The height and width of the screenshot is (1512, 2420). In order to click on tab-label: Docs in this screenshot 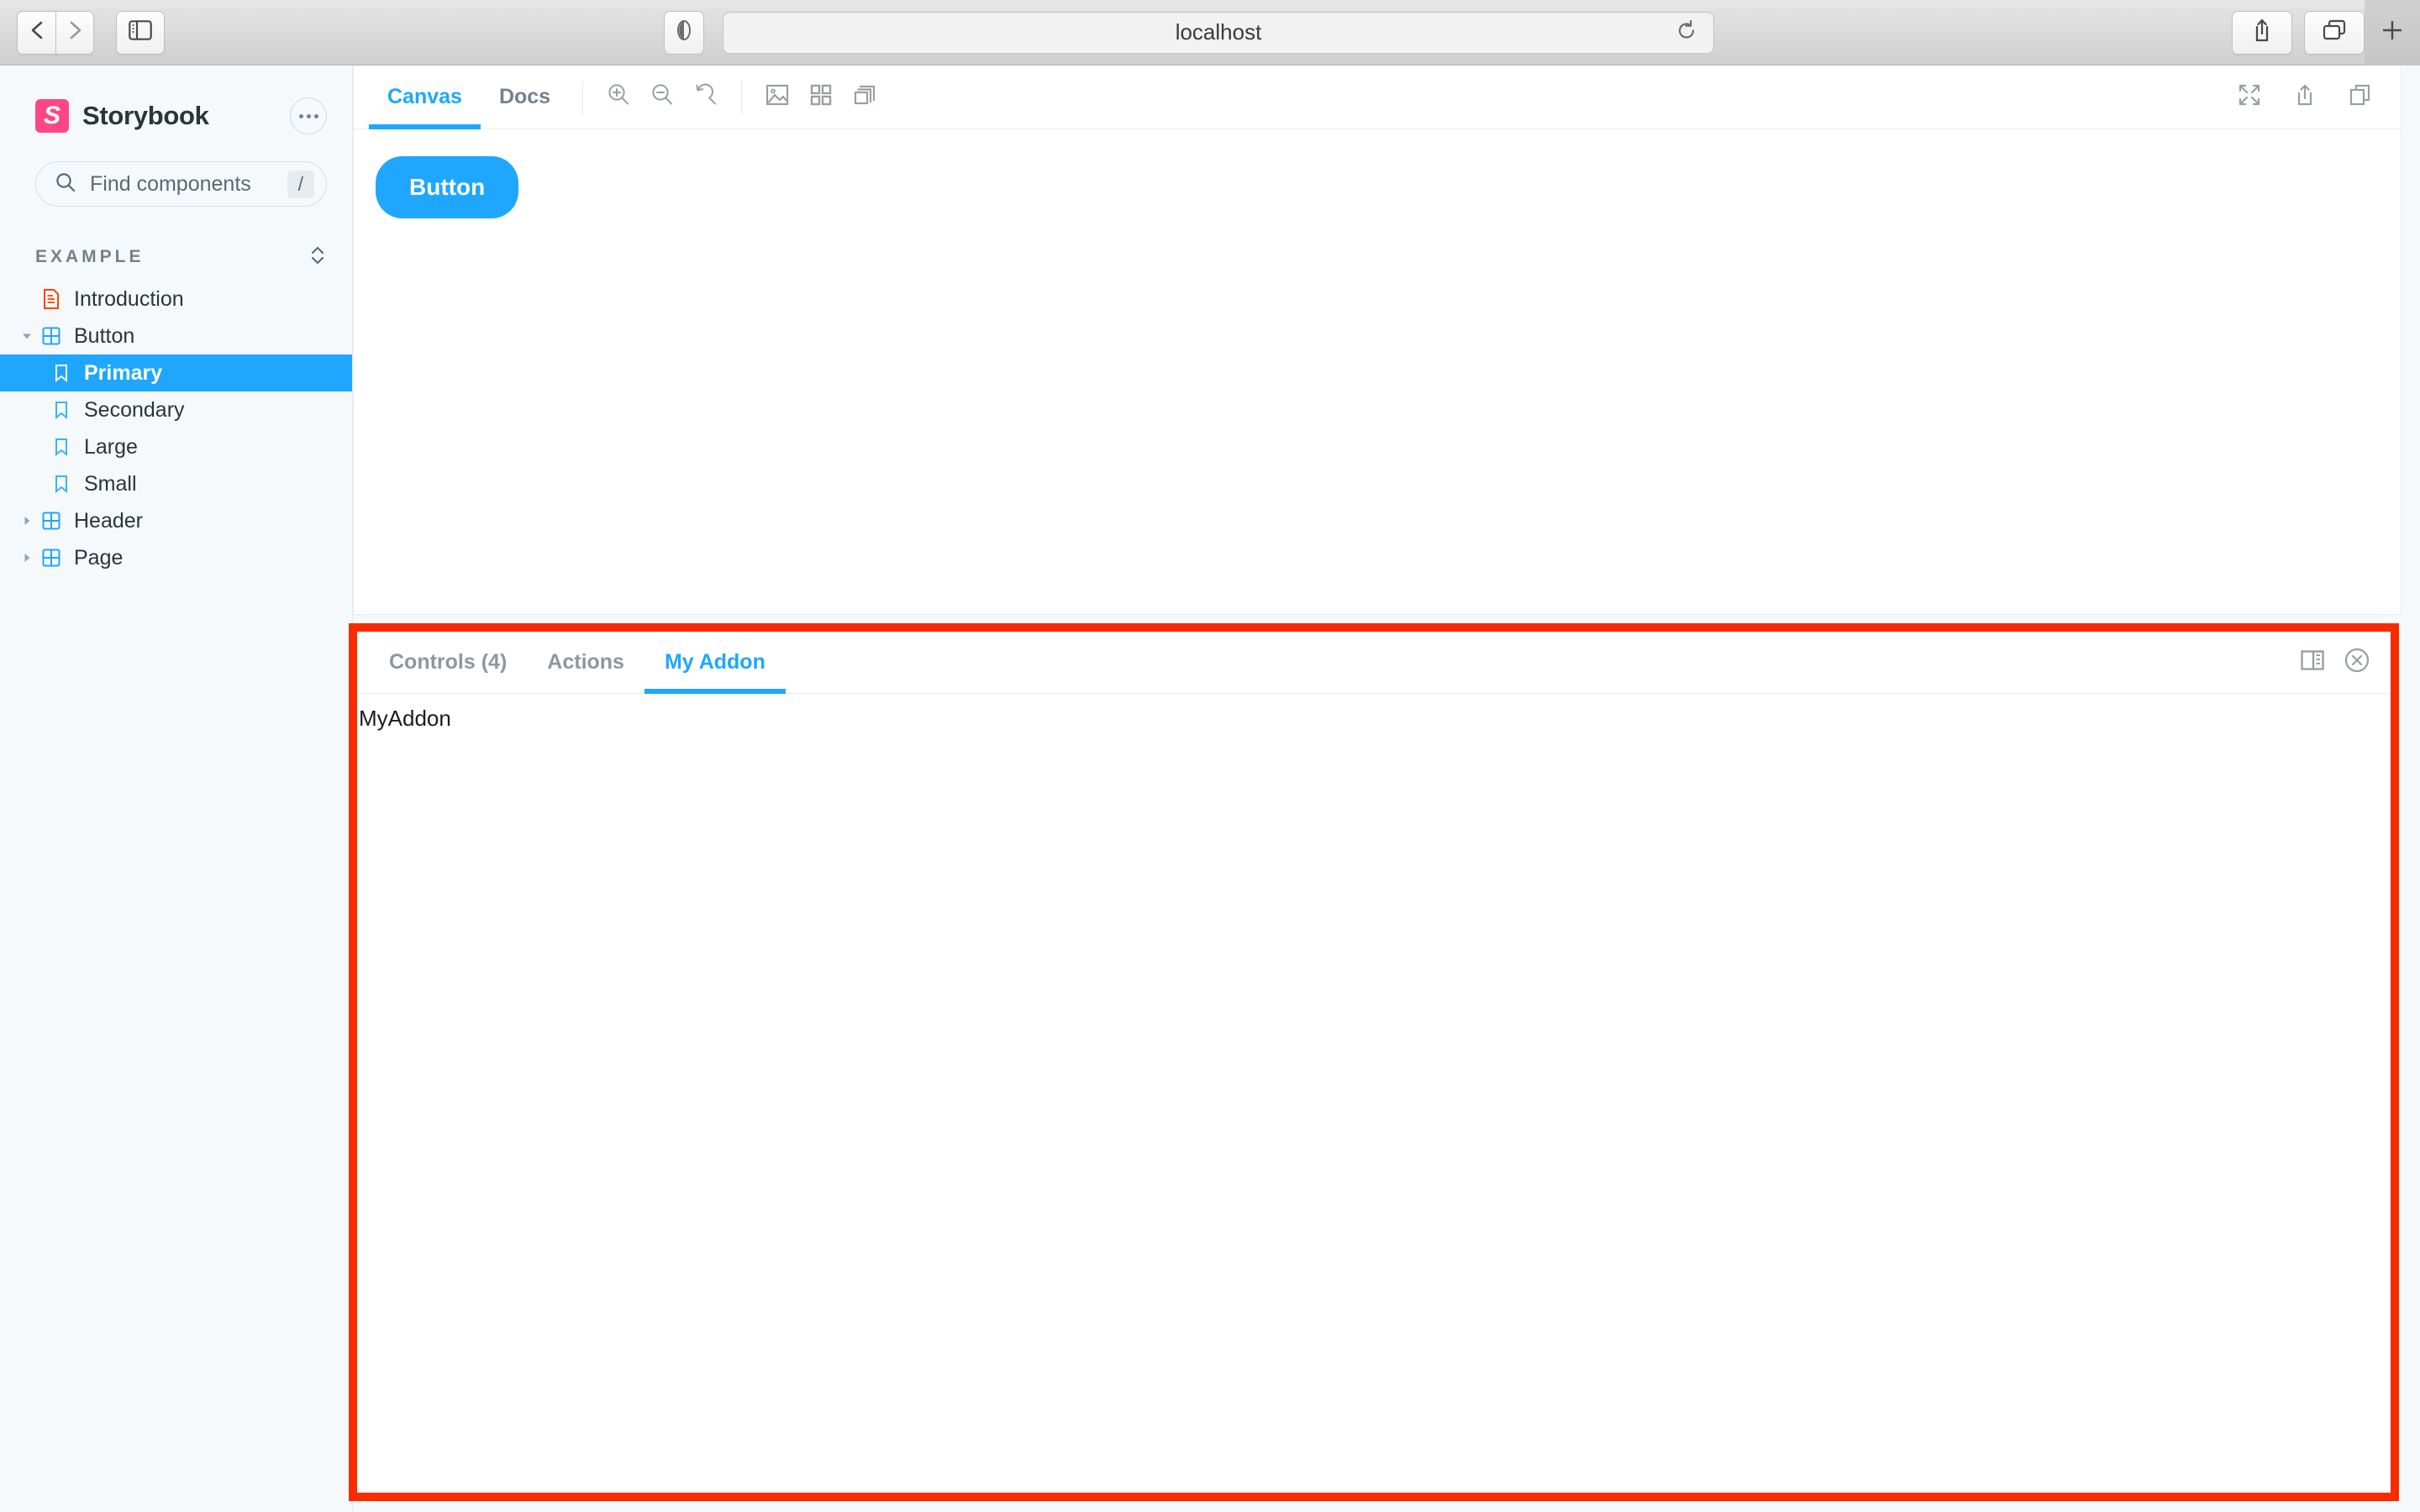, I will do `click(524, 96)`.